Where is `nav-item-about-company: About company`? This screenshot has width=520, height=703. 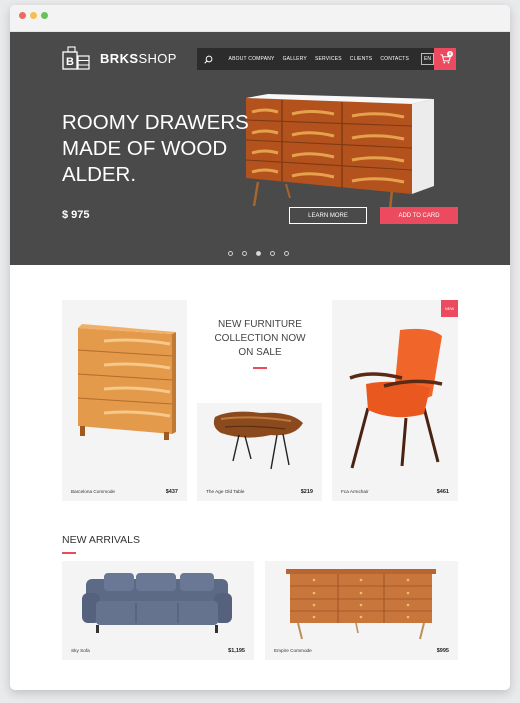
nav-item-about-company: About company is located at coordinates (252, 59).